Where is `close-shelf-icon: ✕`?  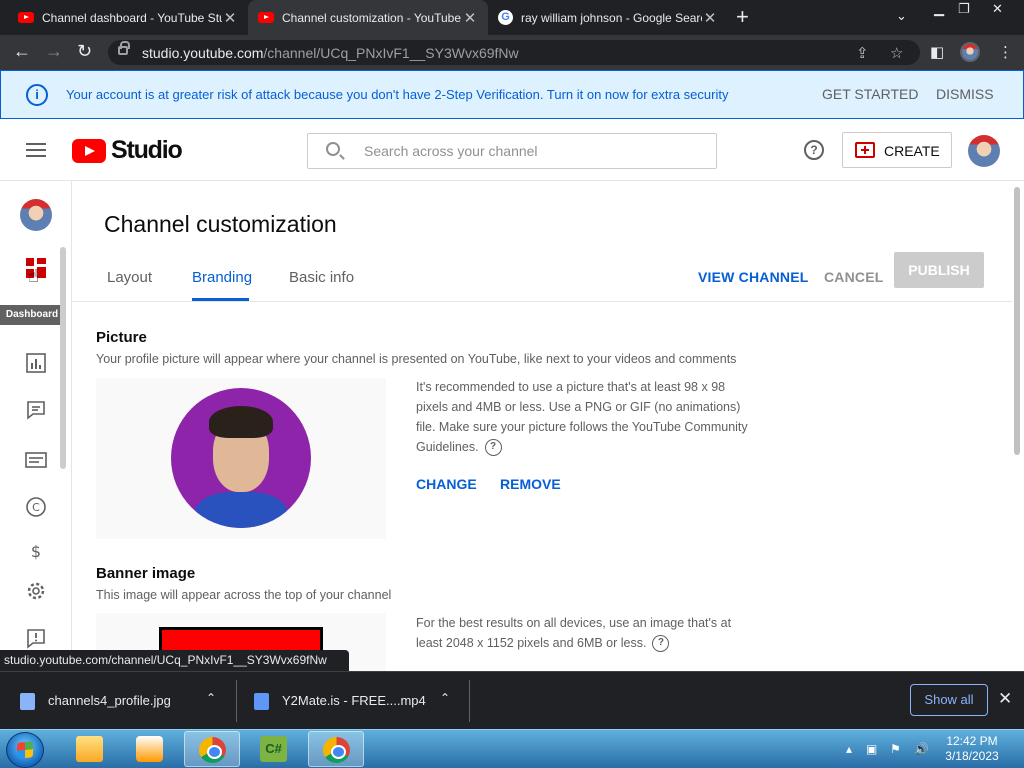
close-shelf-icon: ✕ is located at coordinates (1005, 699).